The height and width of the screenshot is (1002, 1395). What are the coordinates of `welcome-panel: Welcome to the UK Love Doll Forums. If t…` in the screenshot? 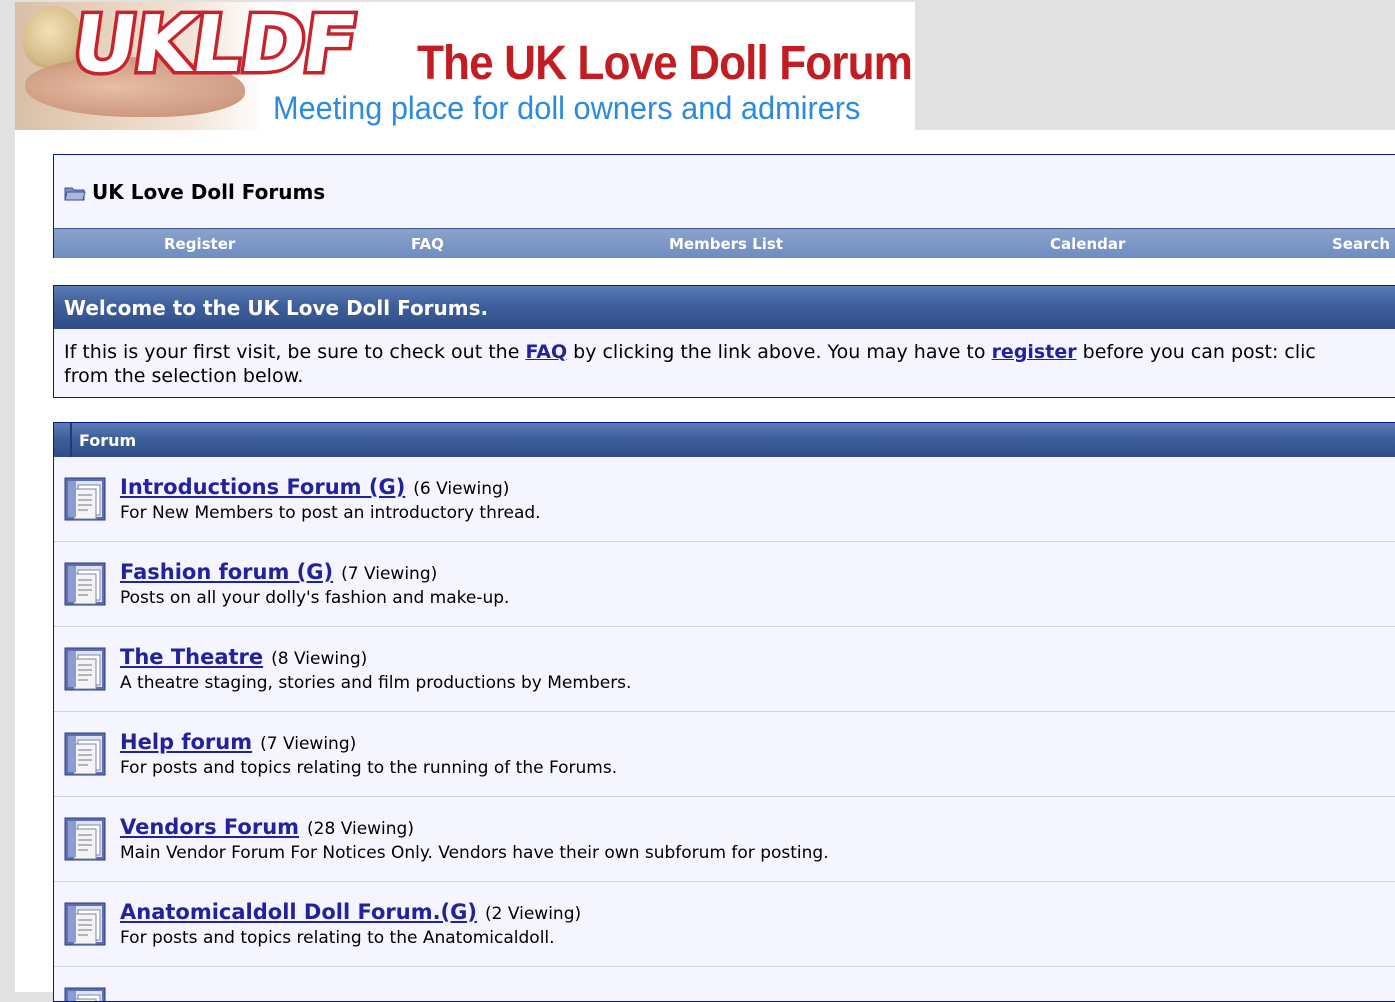 It's located at (724, 341).